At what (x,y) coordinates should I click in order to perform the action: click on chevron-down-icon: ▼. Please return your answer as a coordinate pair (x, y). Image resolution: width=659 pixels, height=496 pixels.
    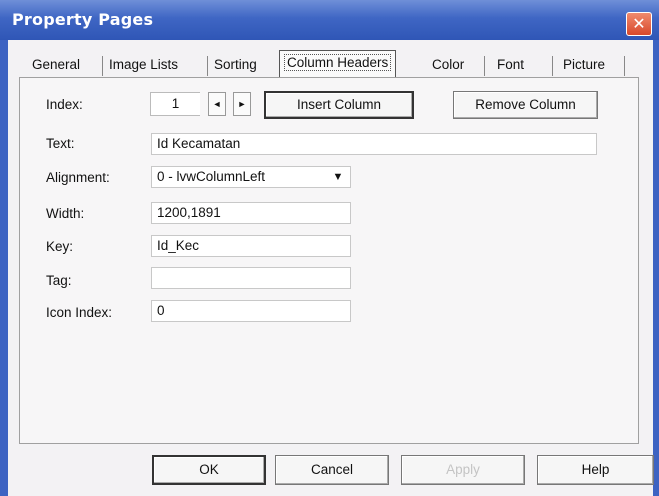
    Looking at the image, I should click on (338, 177).